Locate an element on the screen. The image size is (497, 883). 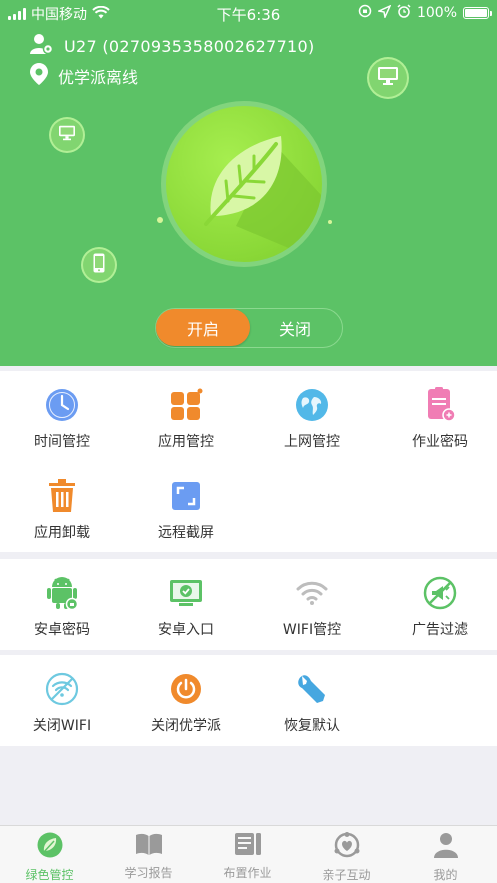
grid-item-android-password: 安卓密码 is located at coordinates (62, 607).